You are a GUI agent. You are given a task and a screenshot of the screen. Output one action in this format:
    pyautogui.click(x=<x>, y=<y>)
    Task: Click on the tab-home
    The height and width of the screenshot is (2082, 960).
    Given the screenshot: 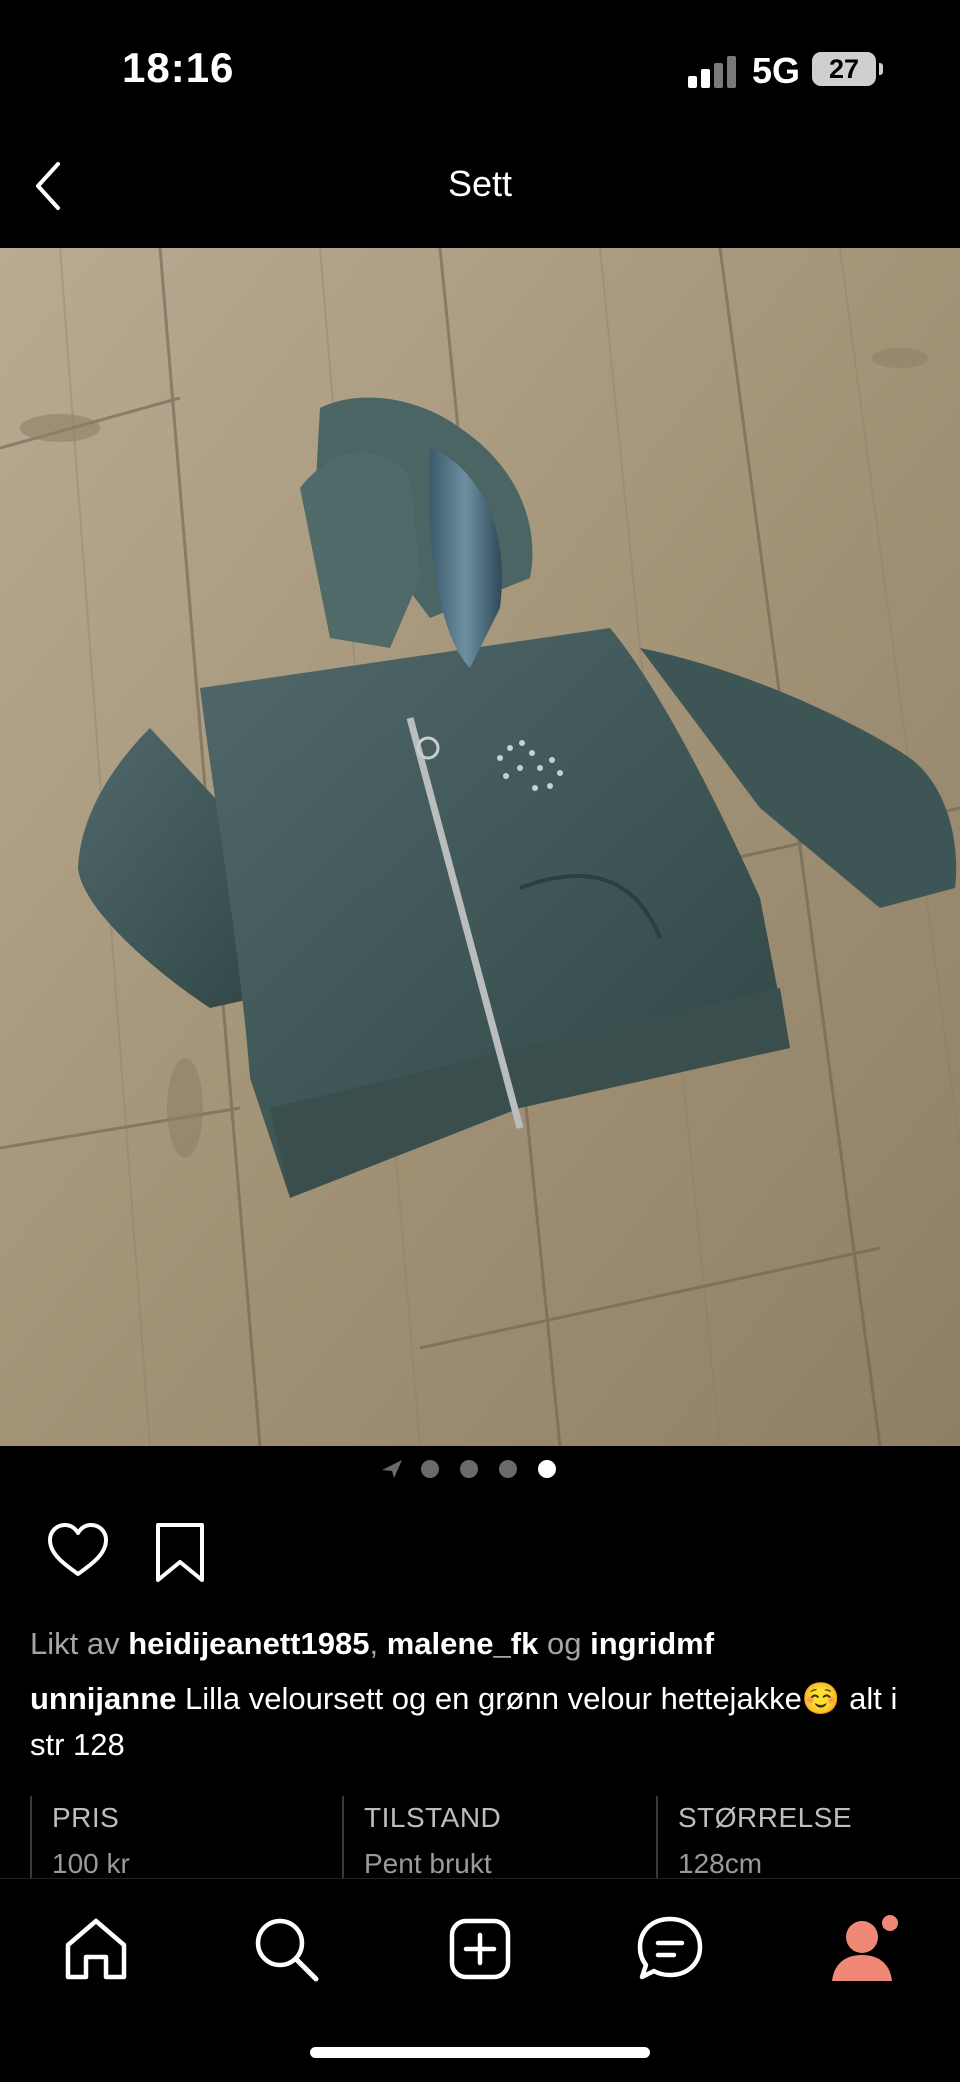 What is the action you would take?
    pyautogui.click(x=96, y=1949)
    